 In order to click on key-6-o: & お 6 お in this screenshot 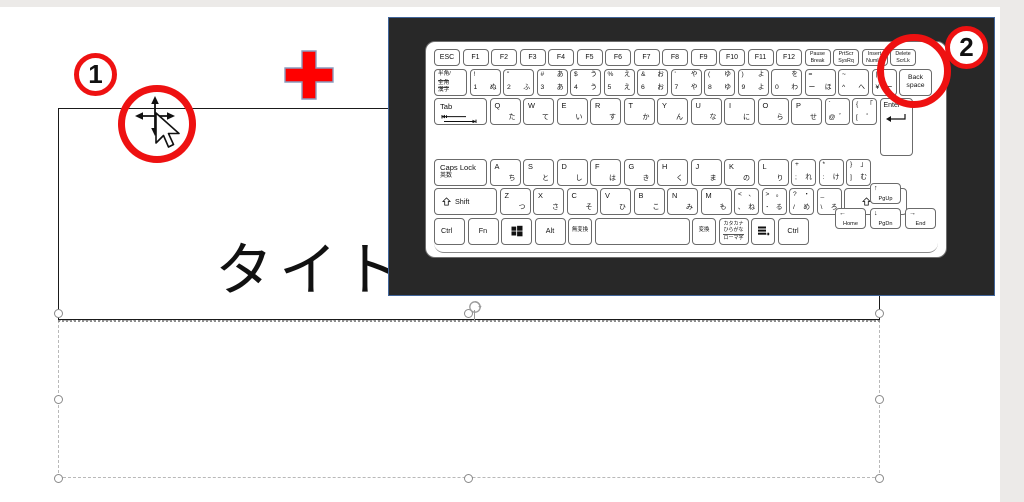, I will do `click(652, 82)`.